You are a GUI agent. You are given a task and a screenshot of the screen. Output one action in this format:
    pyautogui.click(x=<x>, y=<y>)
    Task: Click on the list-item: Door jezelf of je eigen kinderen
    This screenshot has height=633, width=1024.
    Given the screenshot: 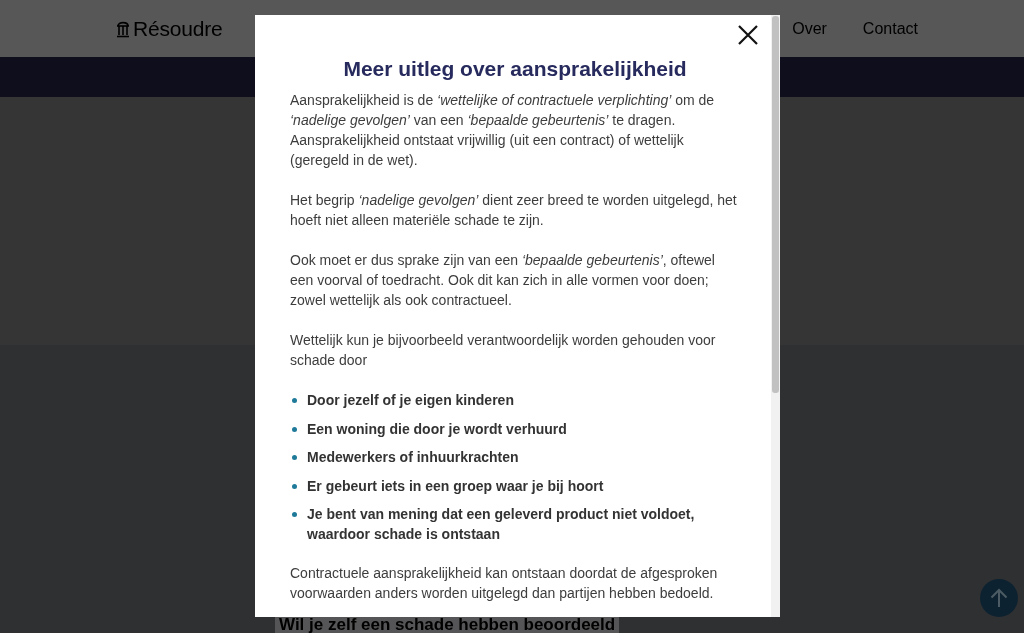 What is the action you would take?
    pyautogui.click(x=410, y=400)
    